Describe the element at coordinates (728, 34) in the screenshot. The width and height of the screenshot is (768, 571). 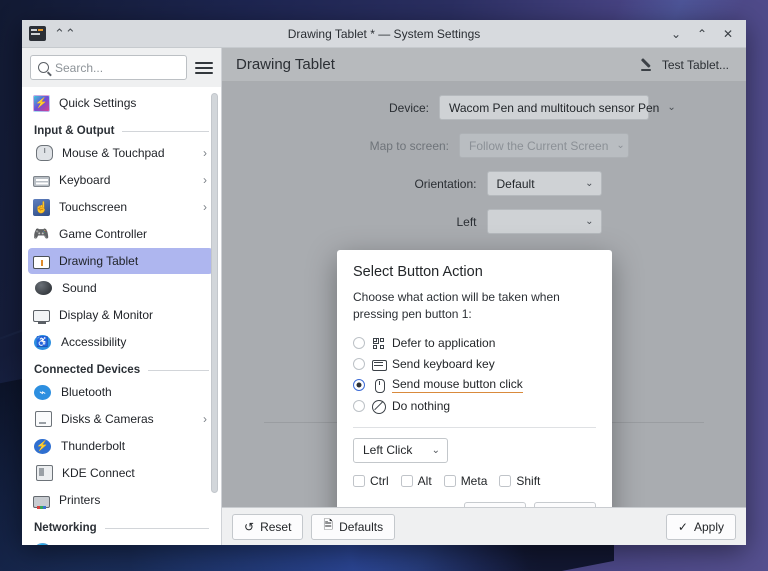
I see `close-button: ✕` at that location.